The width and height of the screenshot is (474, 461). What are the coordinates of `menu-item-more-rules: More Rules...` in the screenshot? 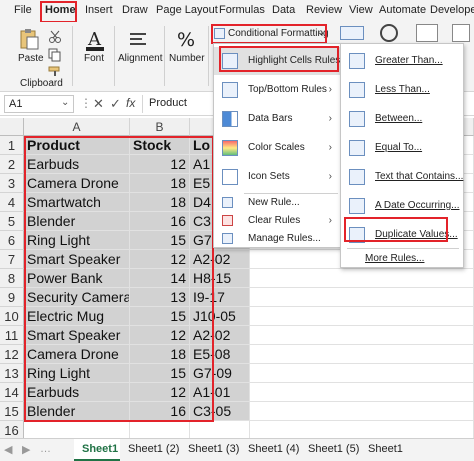 It's located at (402, 258).